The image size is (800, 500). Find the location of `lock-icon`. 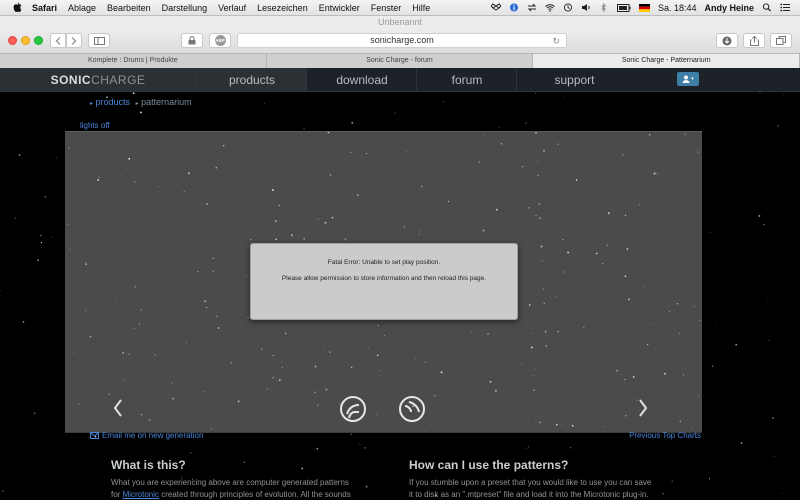

lock-icon is located at coordinates (192, 40).